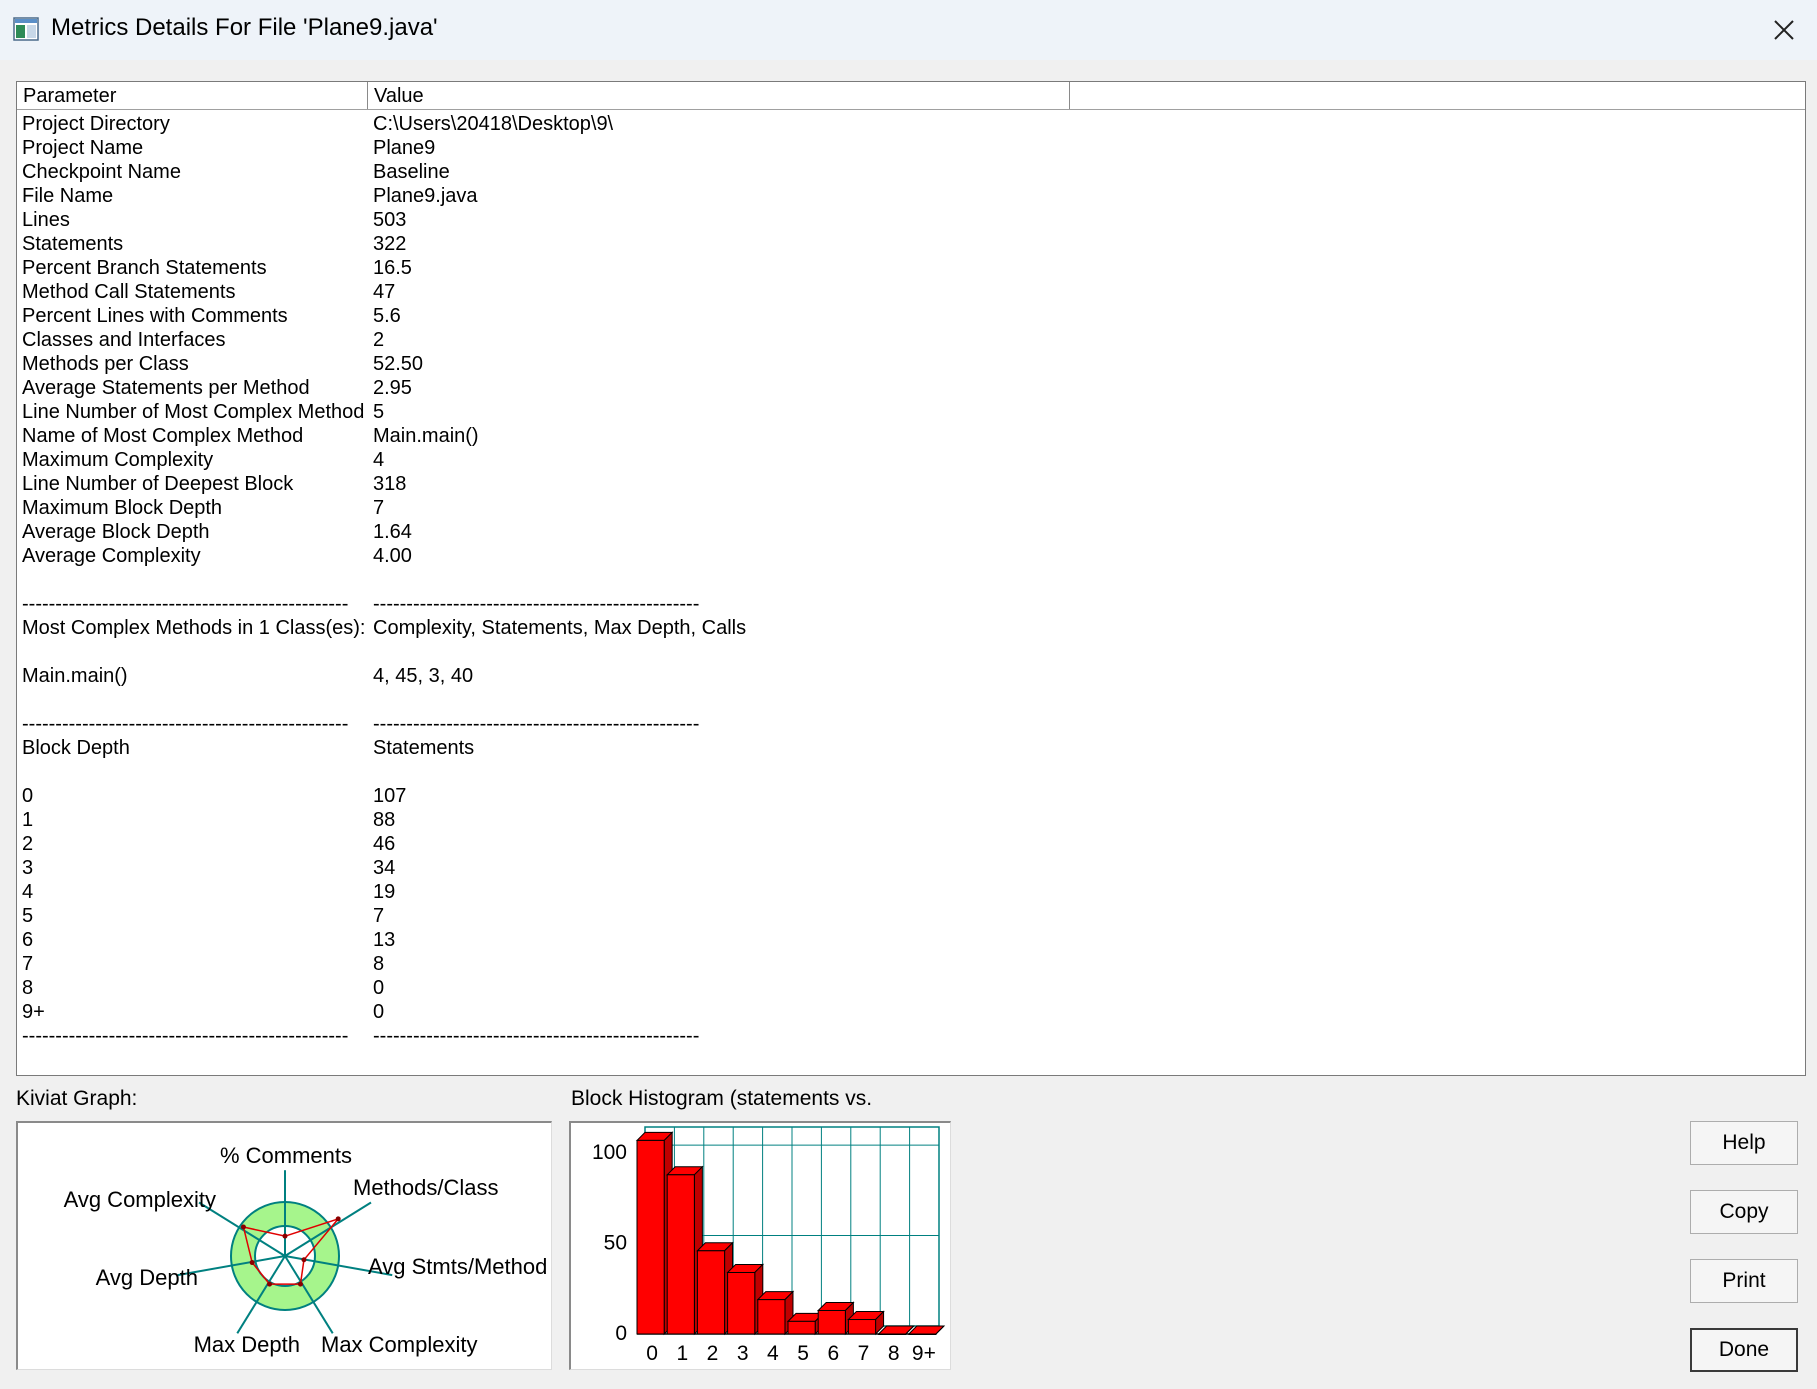 Image resolution: width=1817 pixels, height=1389 pixels. What do you see at coordinates (911, 292) in the screenshot?
I see `table-row: Method Call Statements 47` at bounding box center [911, 292].